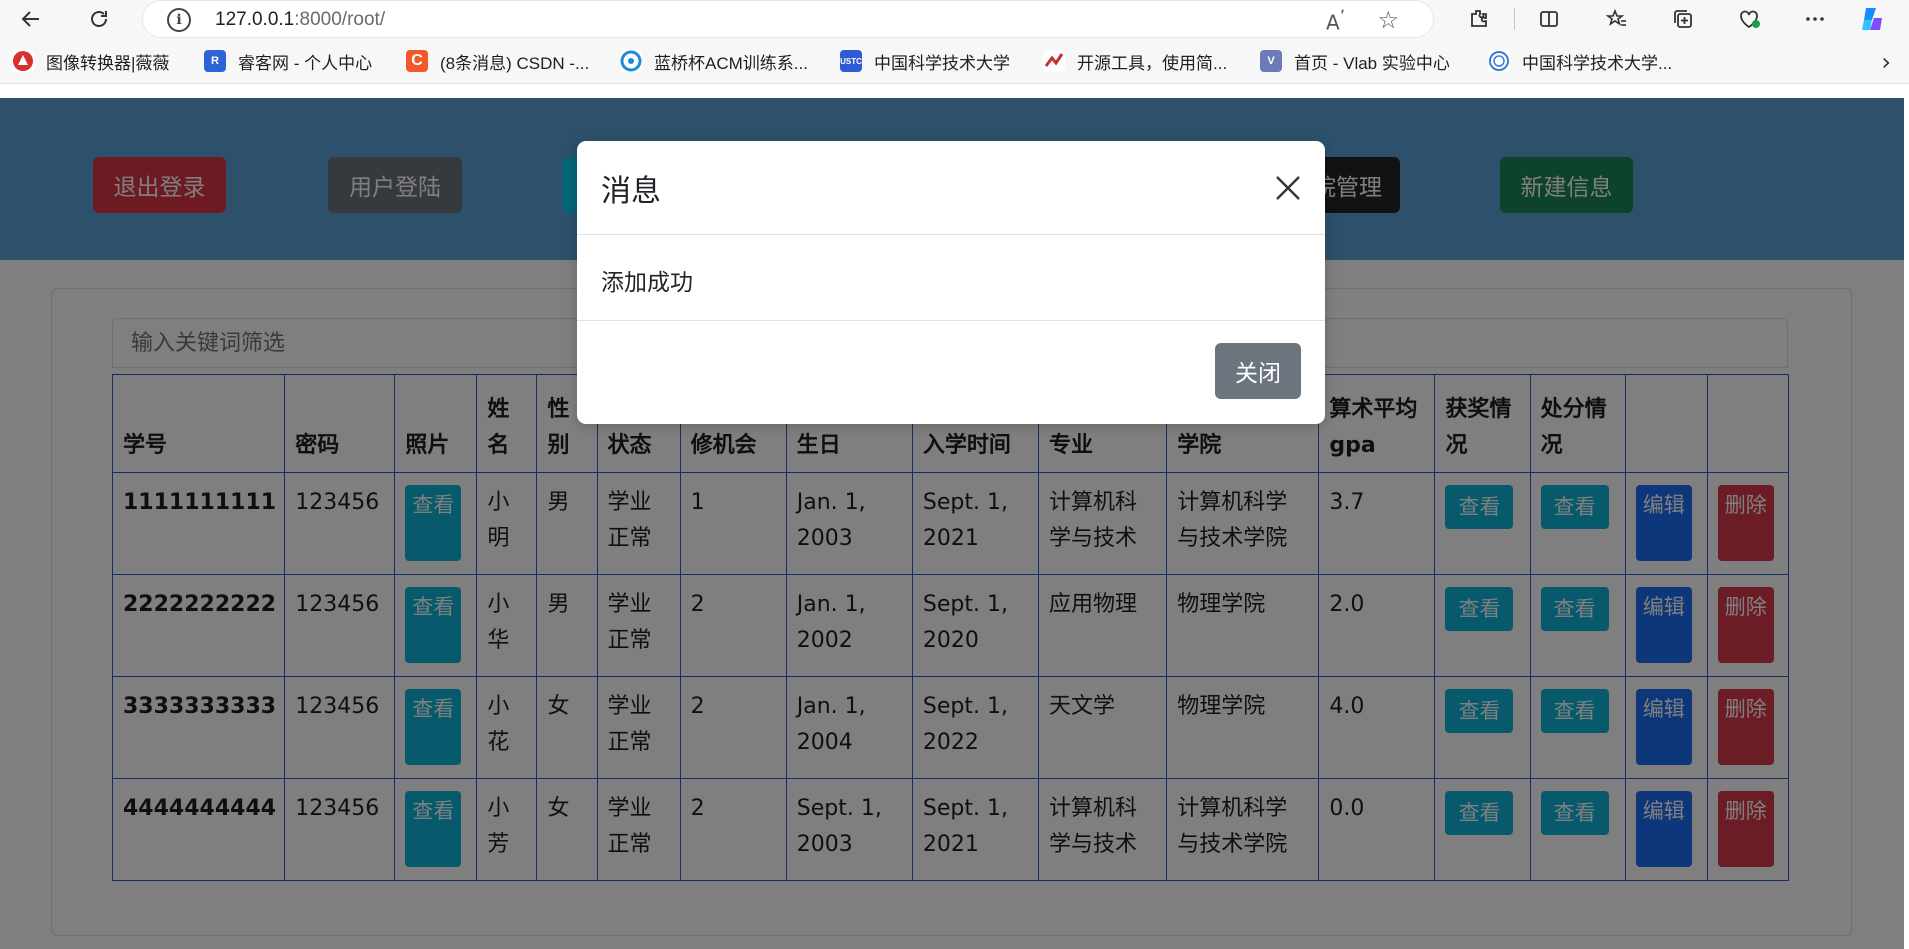 The width and height of the screenshot is (1909, 949). I want to click on ustc-seal-icon, so click(1499, 61).